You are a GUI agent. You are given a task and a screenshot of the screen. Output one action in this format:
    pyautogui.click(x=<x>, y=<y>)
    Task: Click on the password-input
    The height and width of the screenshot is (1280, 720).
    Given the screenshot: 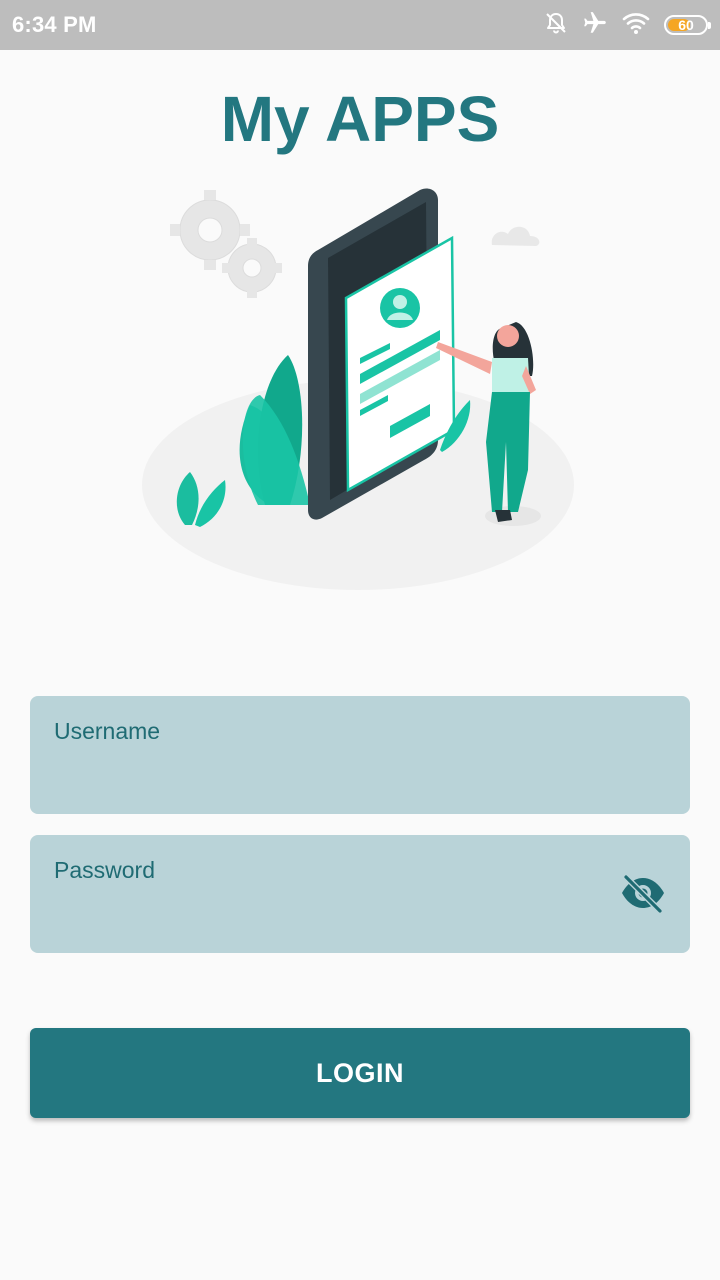 What is the action you would take?
    pyautogui.click(x=336, y=912)
    